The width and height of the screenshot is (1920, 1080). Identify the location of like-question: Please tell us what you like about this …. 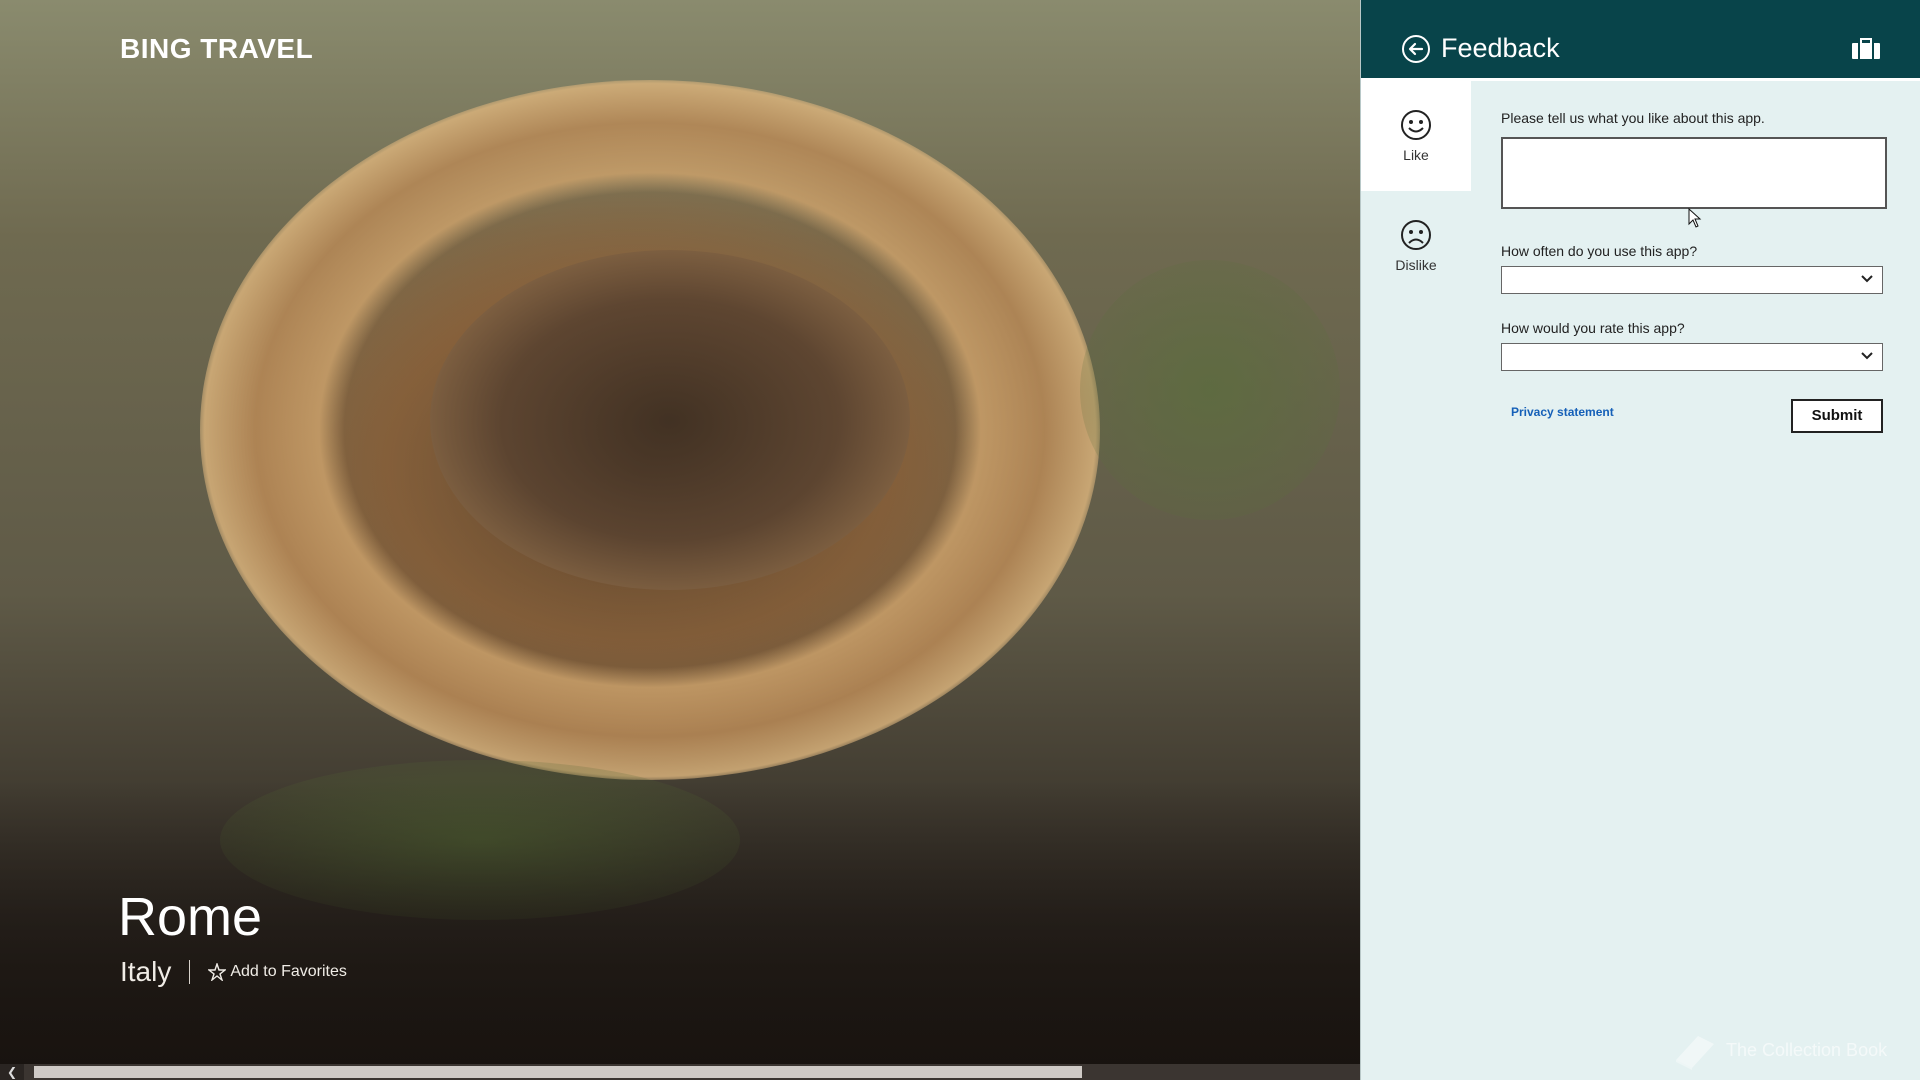
(1633, 118).